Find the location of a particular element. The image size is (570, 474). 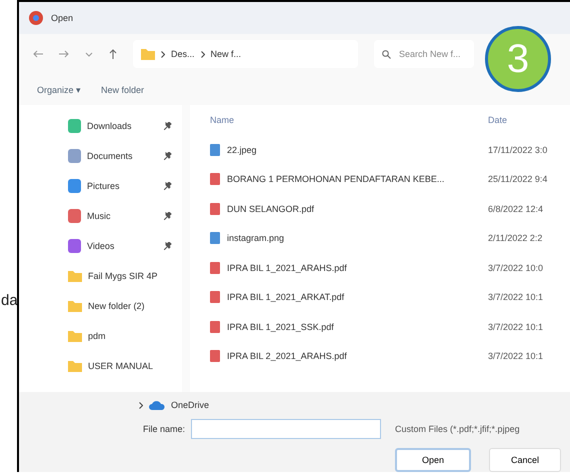

file-name: instagram.png is located at coordinates (255, 238).